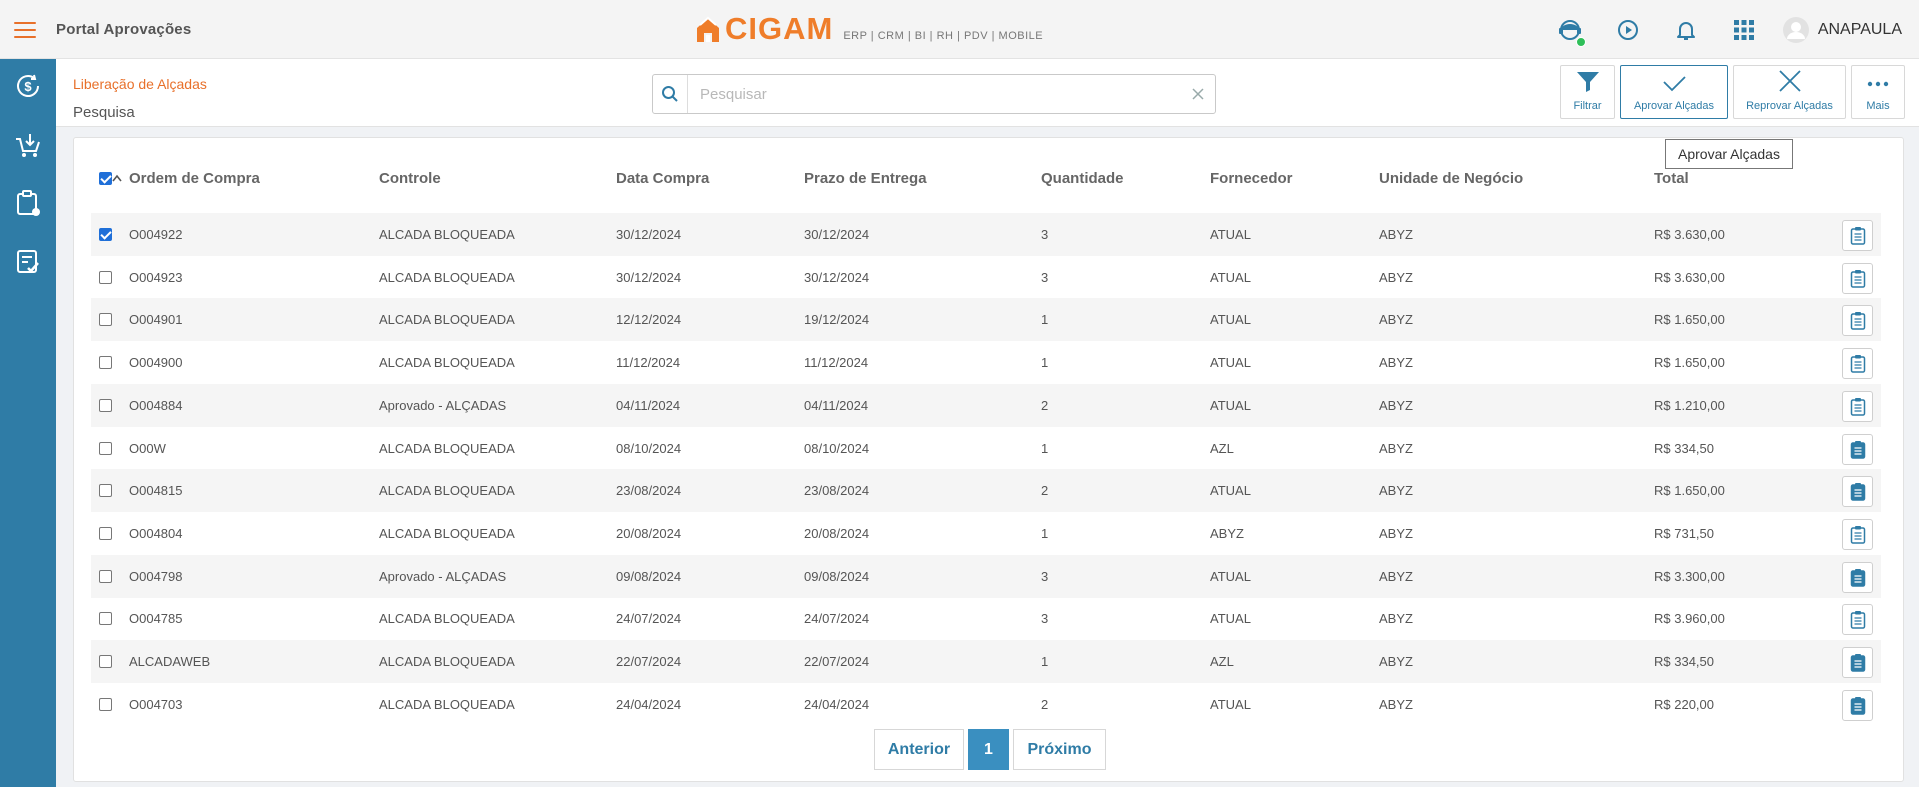  What do you see at coordinates (194, 178) in the screenshot?
I see `col-ordem: Ordem de Compra` at bounding box center [194, 178].